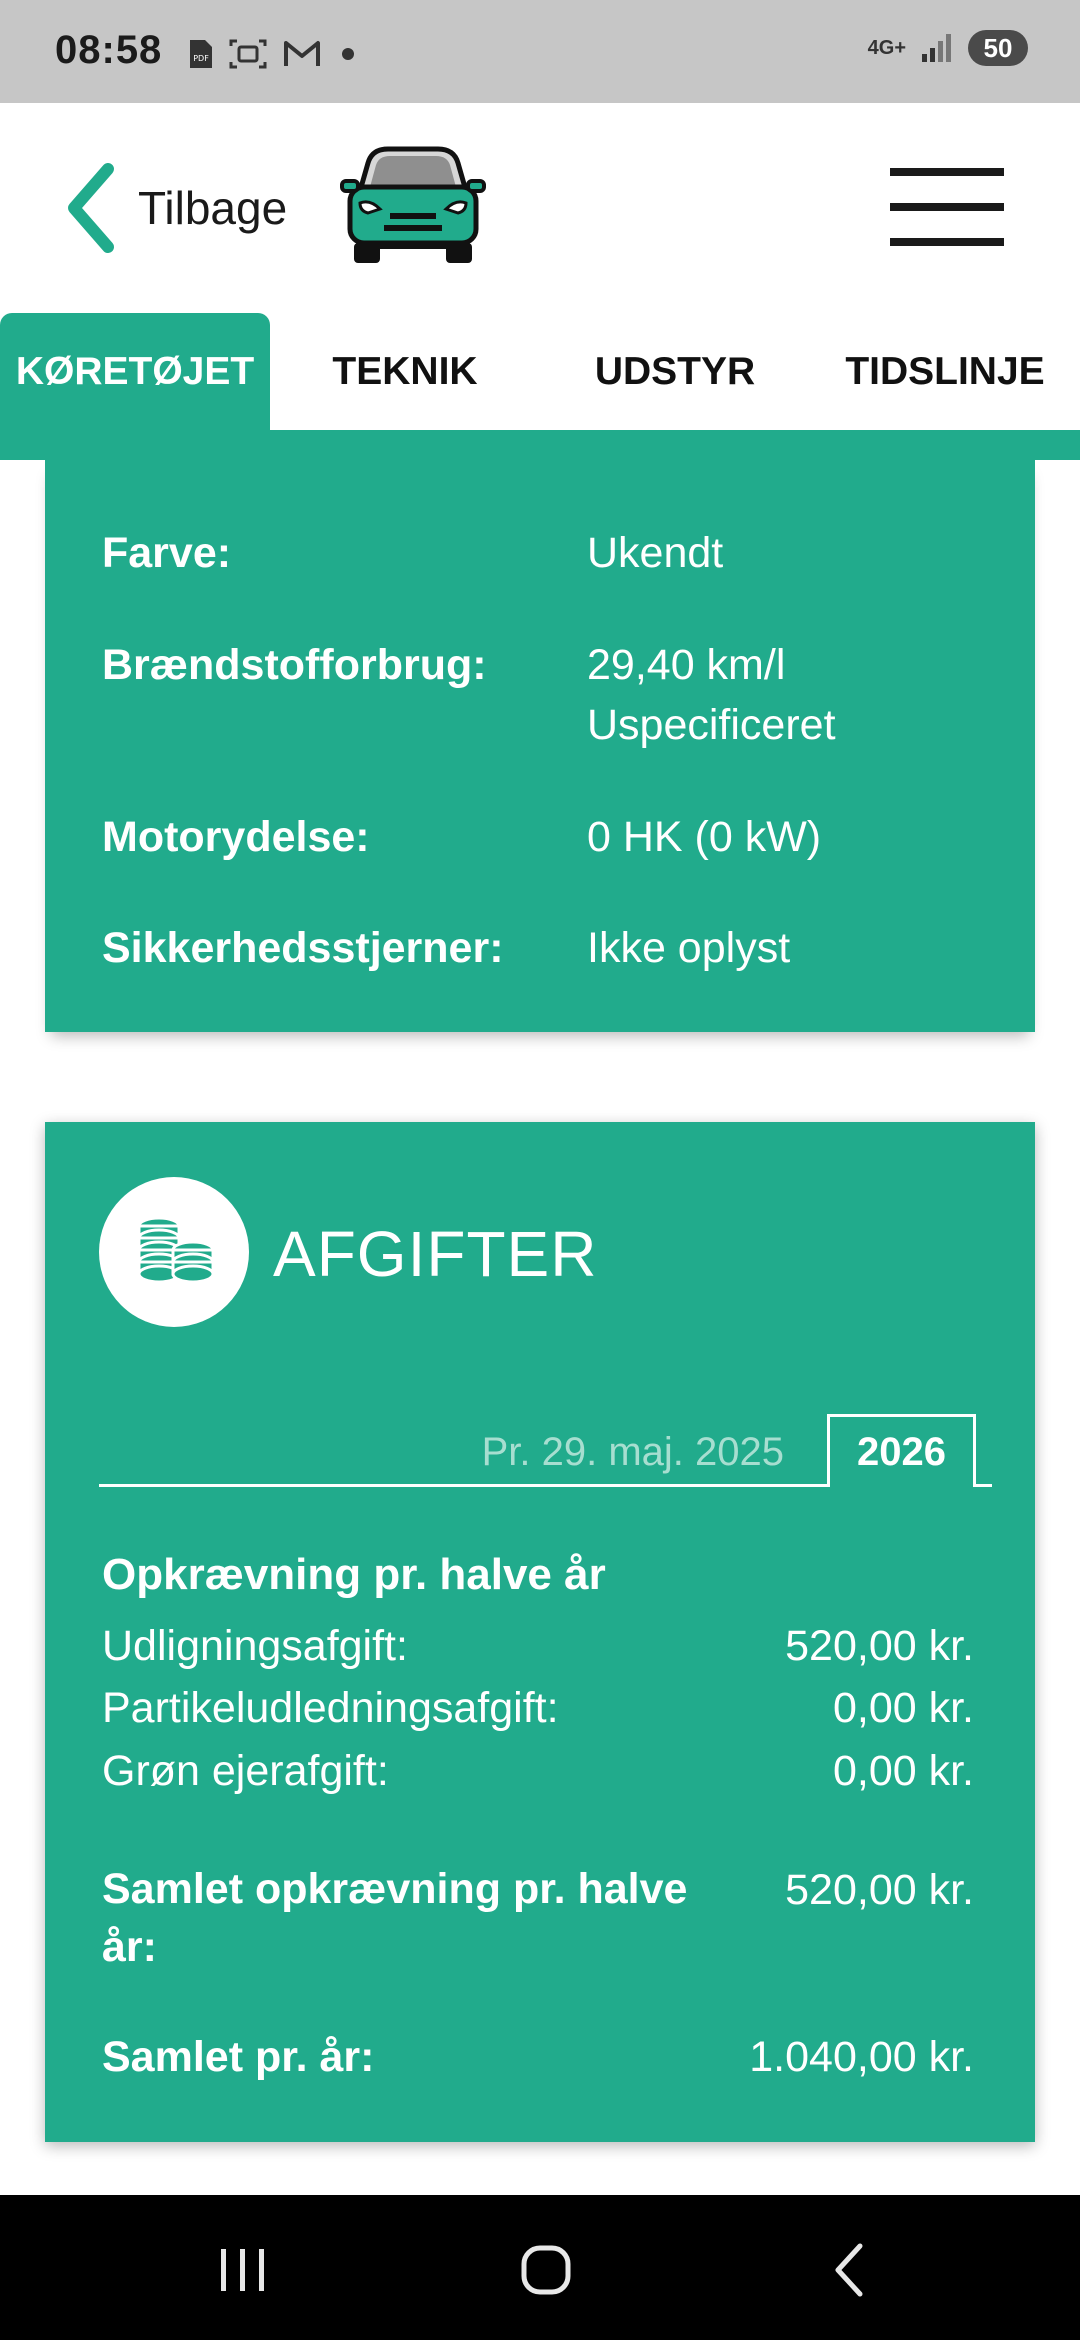 The height and width of the screenshot is (2340, 1080). I want to click on coins-icon, so click(176, 1250).